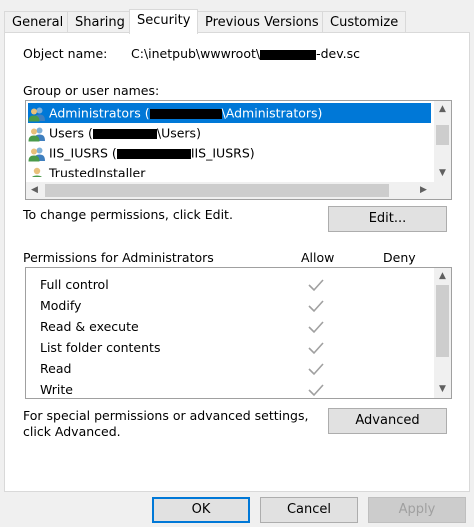  Describe the element at coordinates (61, 305) in the screenshot. I see `permission-name: Modify` at that location.